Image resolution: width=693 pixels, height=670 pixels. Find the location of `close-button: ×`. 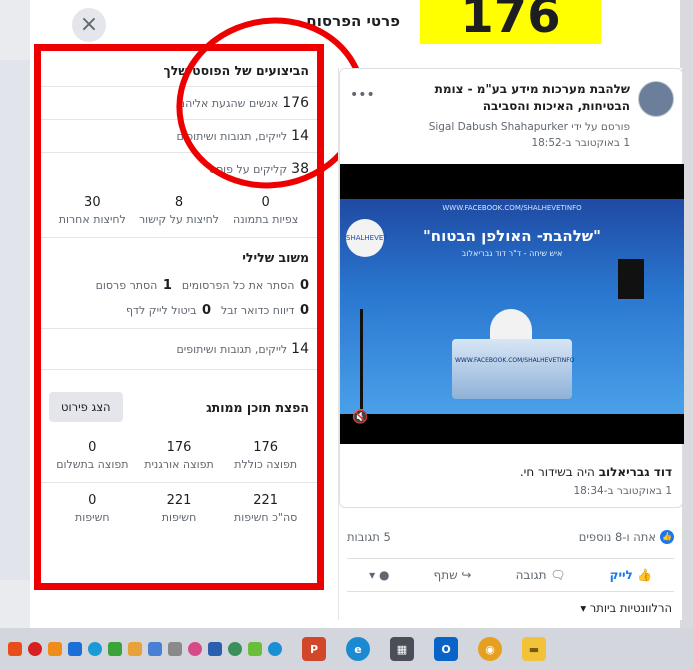

close-button: × is located at coordinates (89, 25).